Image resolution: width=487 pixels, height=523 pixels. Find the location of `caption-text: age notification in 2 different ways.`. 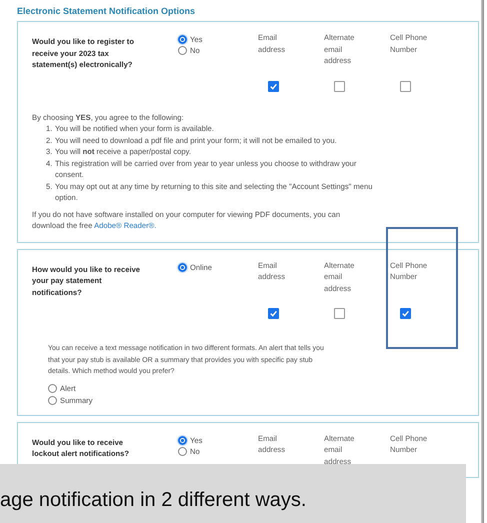

caption-text: age notification in 2 different ways. is located at coordinates (153, 500).